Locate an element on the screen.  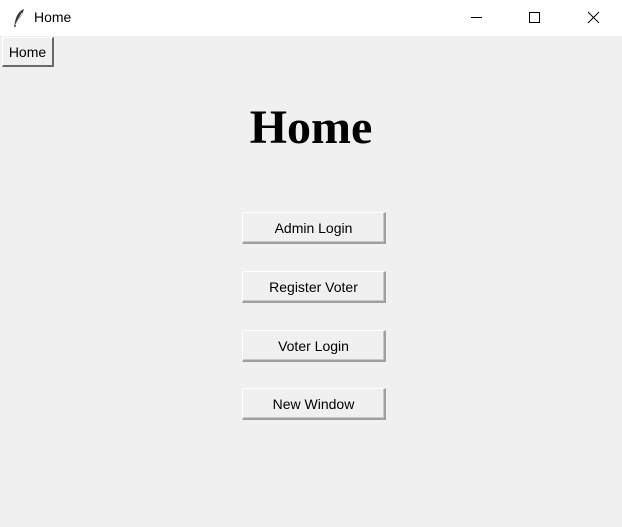
window-title: Home is located at coordinates (53, 17).